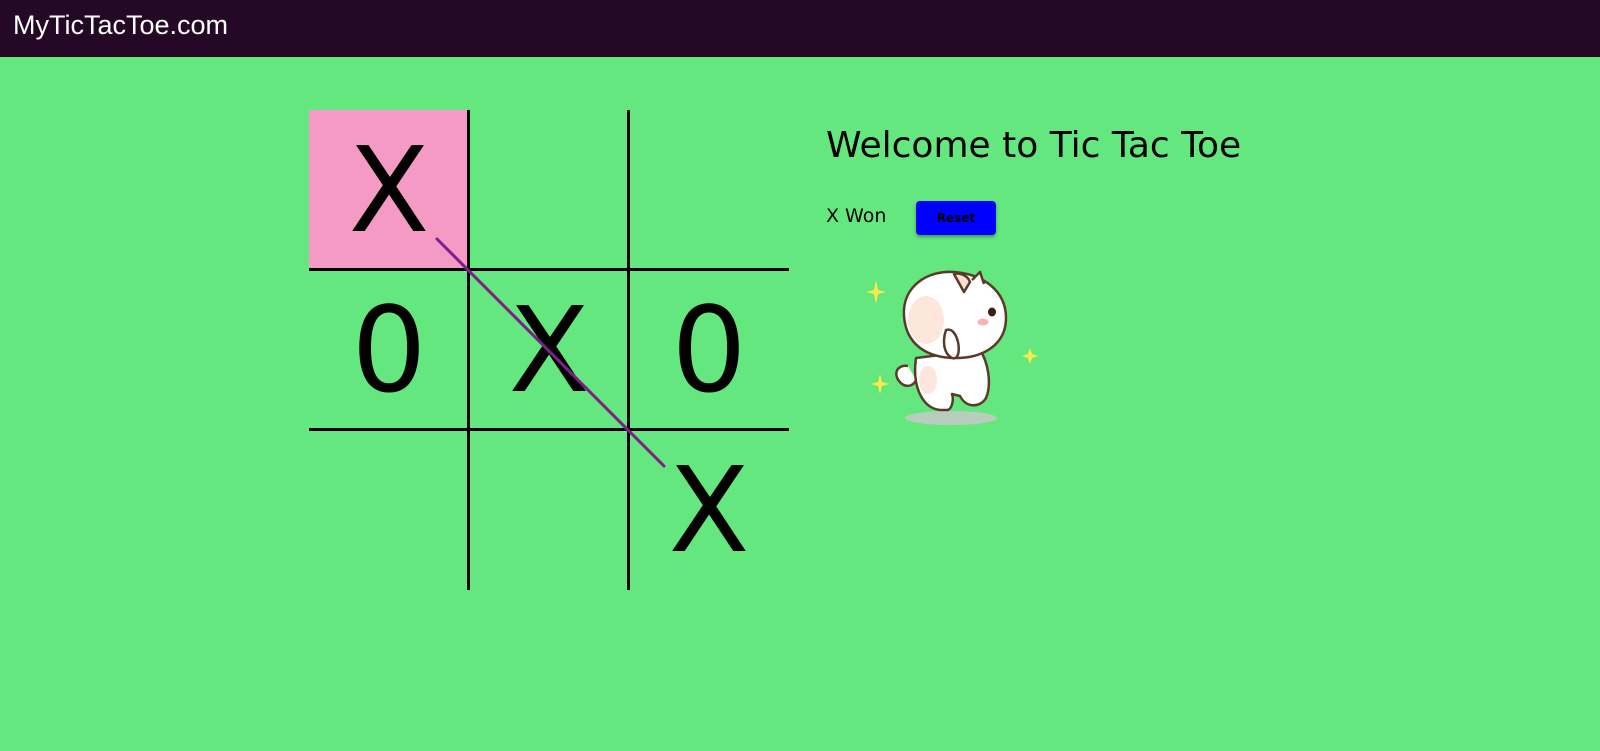  What do you see at coordinates (1034, 145) in the screenshot?
I see `page-title: Welcome to Tic Tac Toe` at bounding box center [1034, 145].